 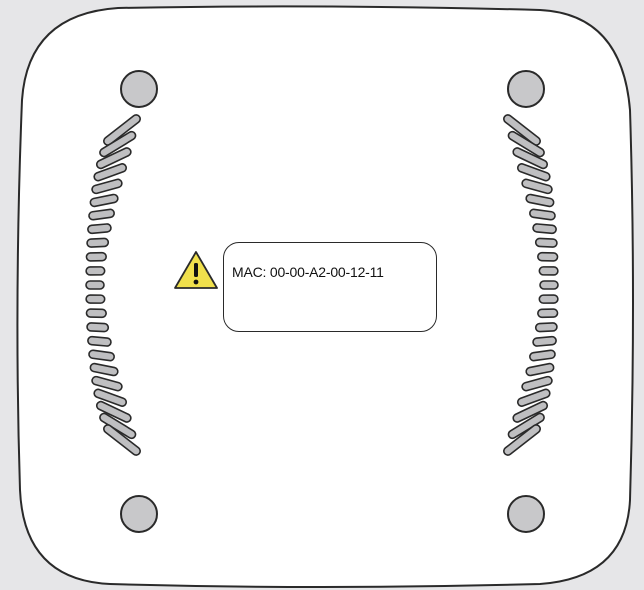 I want to click on foot-top-right, so click(x=526, y=89).